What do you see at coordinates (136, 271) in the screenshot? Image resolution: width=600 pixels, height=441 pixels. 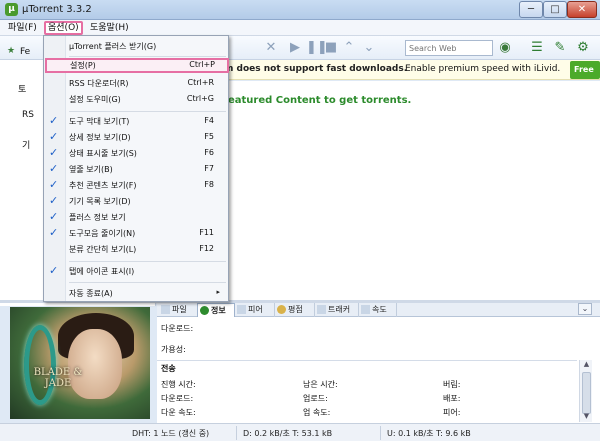 I see `menu-item-tab-icons: ✓ 탭에 아이콘 표시(I)` at bounding box center [136, 271].